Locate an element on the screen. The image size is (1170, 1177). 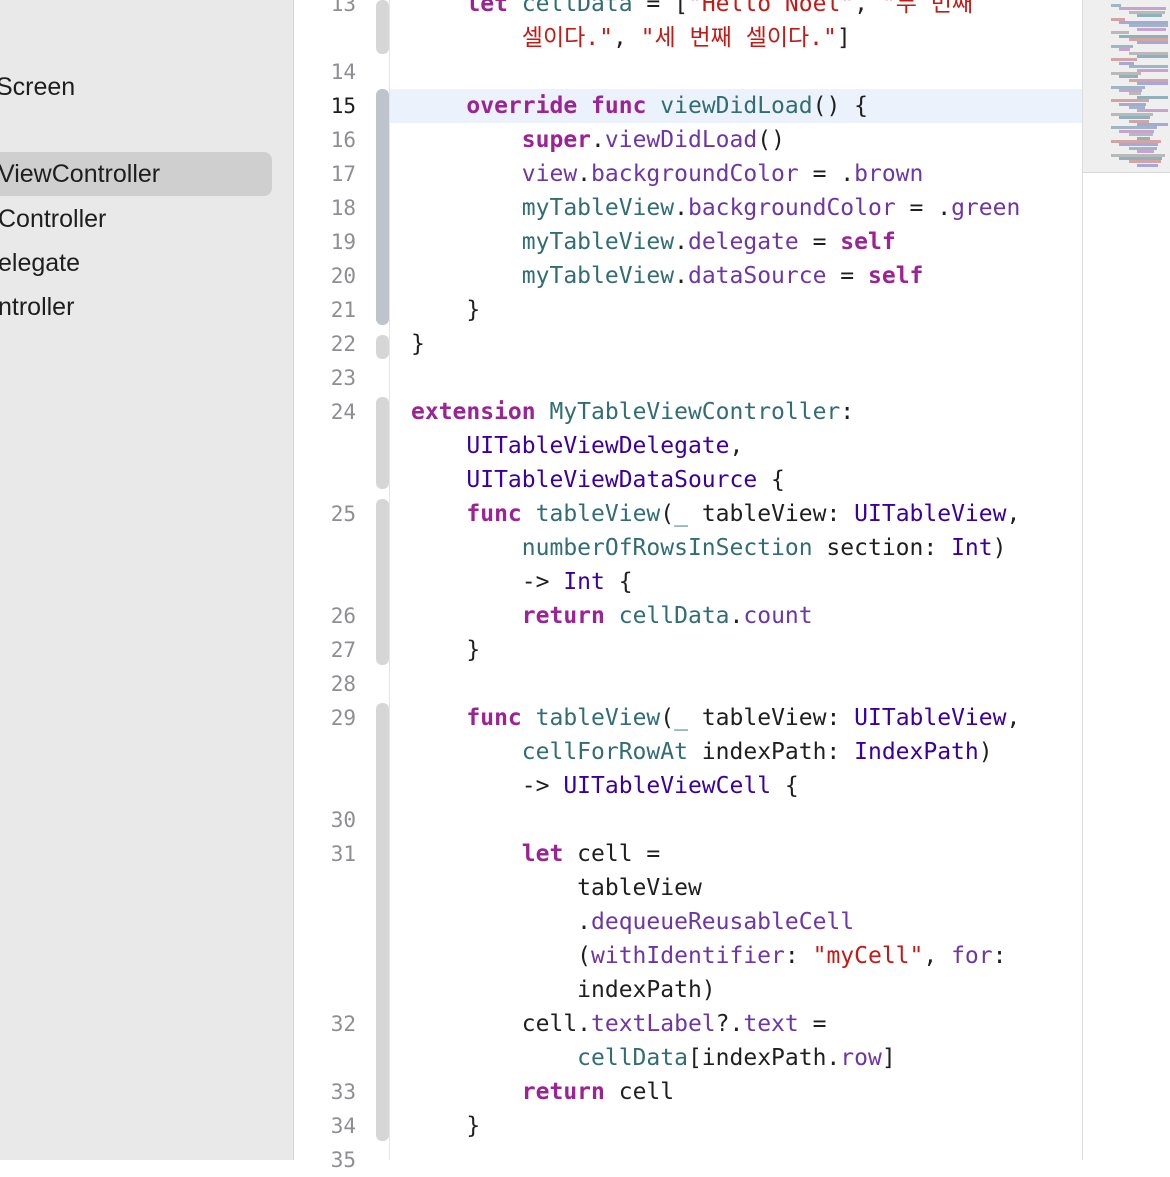
code-line: .dequeueReusableCell is located at coordinates (632, 922).